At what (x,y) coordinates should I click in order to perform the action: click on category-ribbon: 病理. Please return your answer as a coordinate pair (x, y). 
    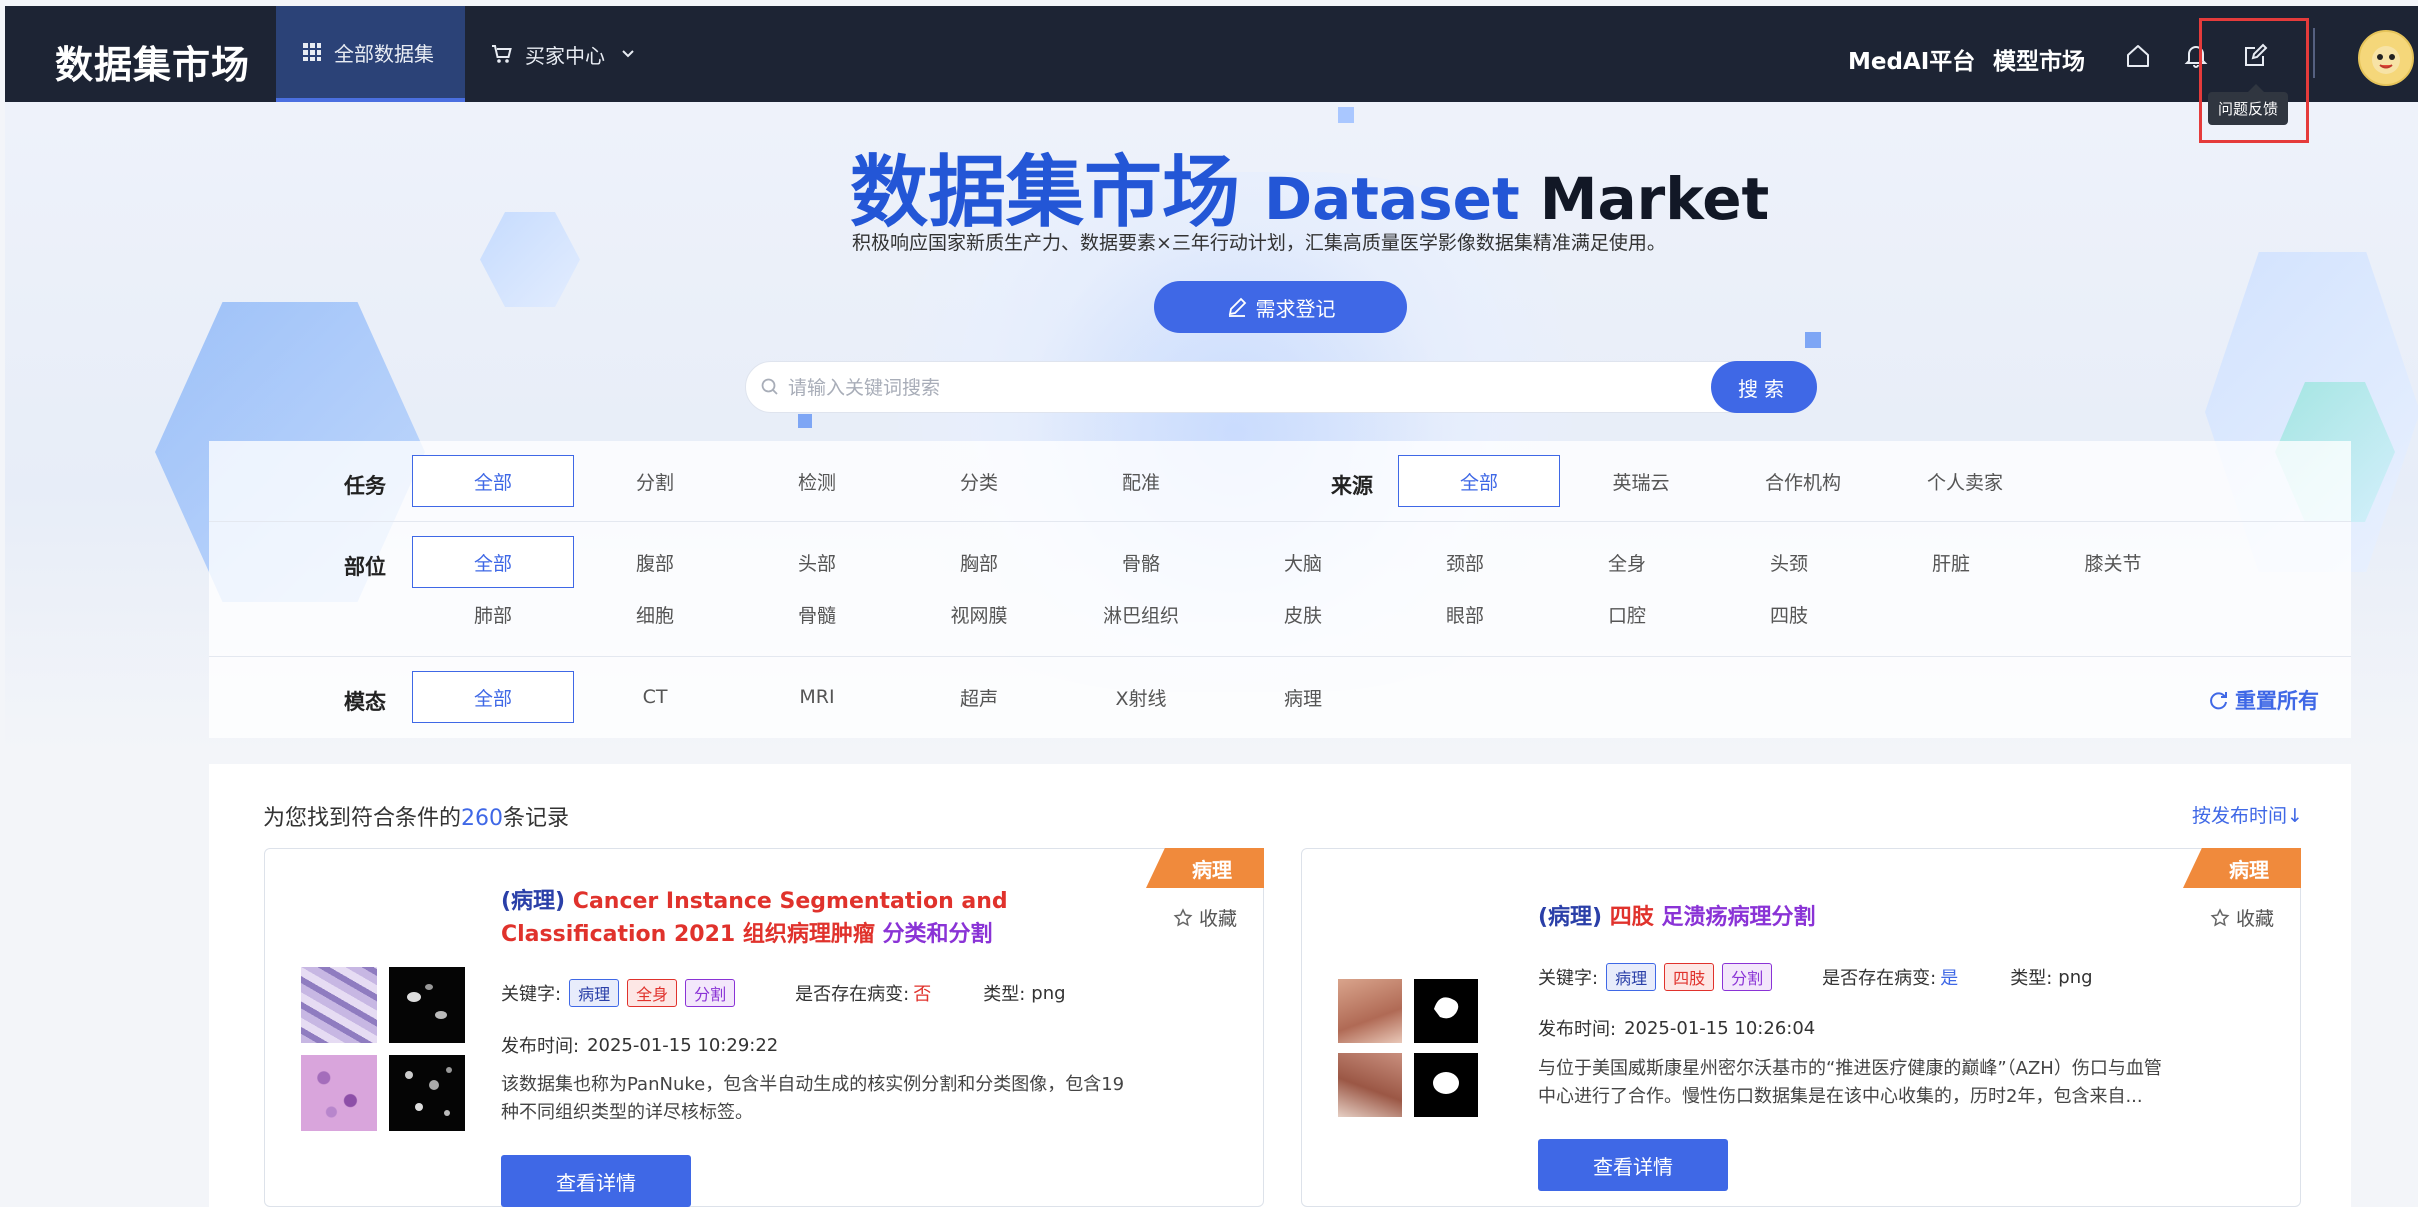
    Looking at the image, I should click on (2242, 868).